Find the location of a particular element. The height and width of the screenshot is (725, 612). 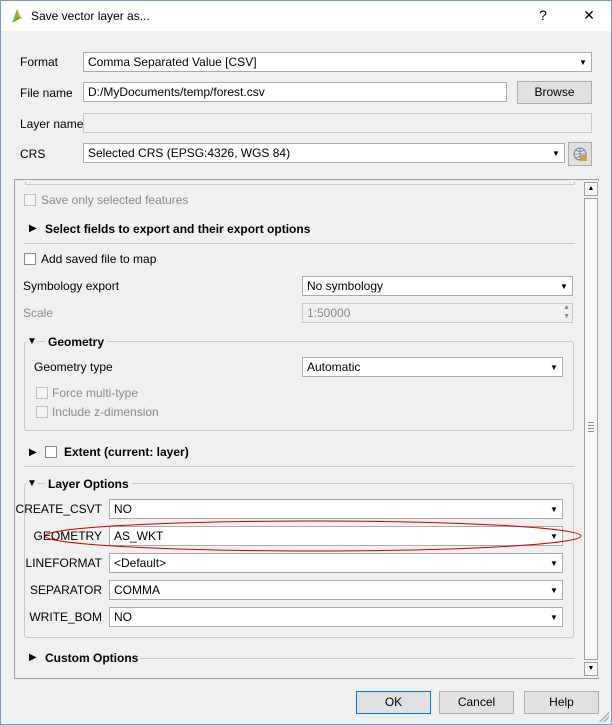

qgis-logo-icon is located at coordinates (17, 16).